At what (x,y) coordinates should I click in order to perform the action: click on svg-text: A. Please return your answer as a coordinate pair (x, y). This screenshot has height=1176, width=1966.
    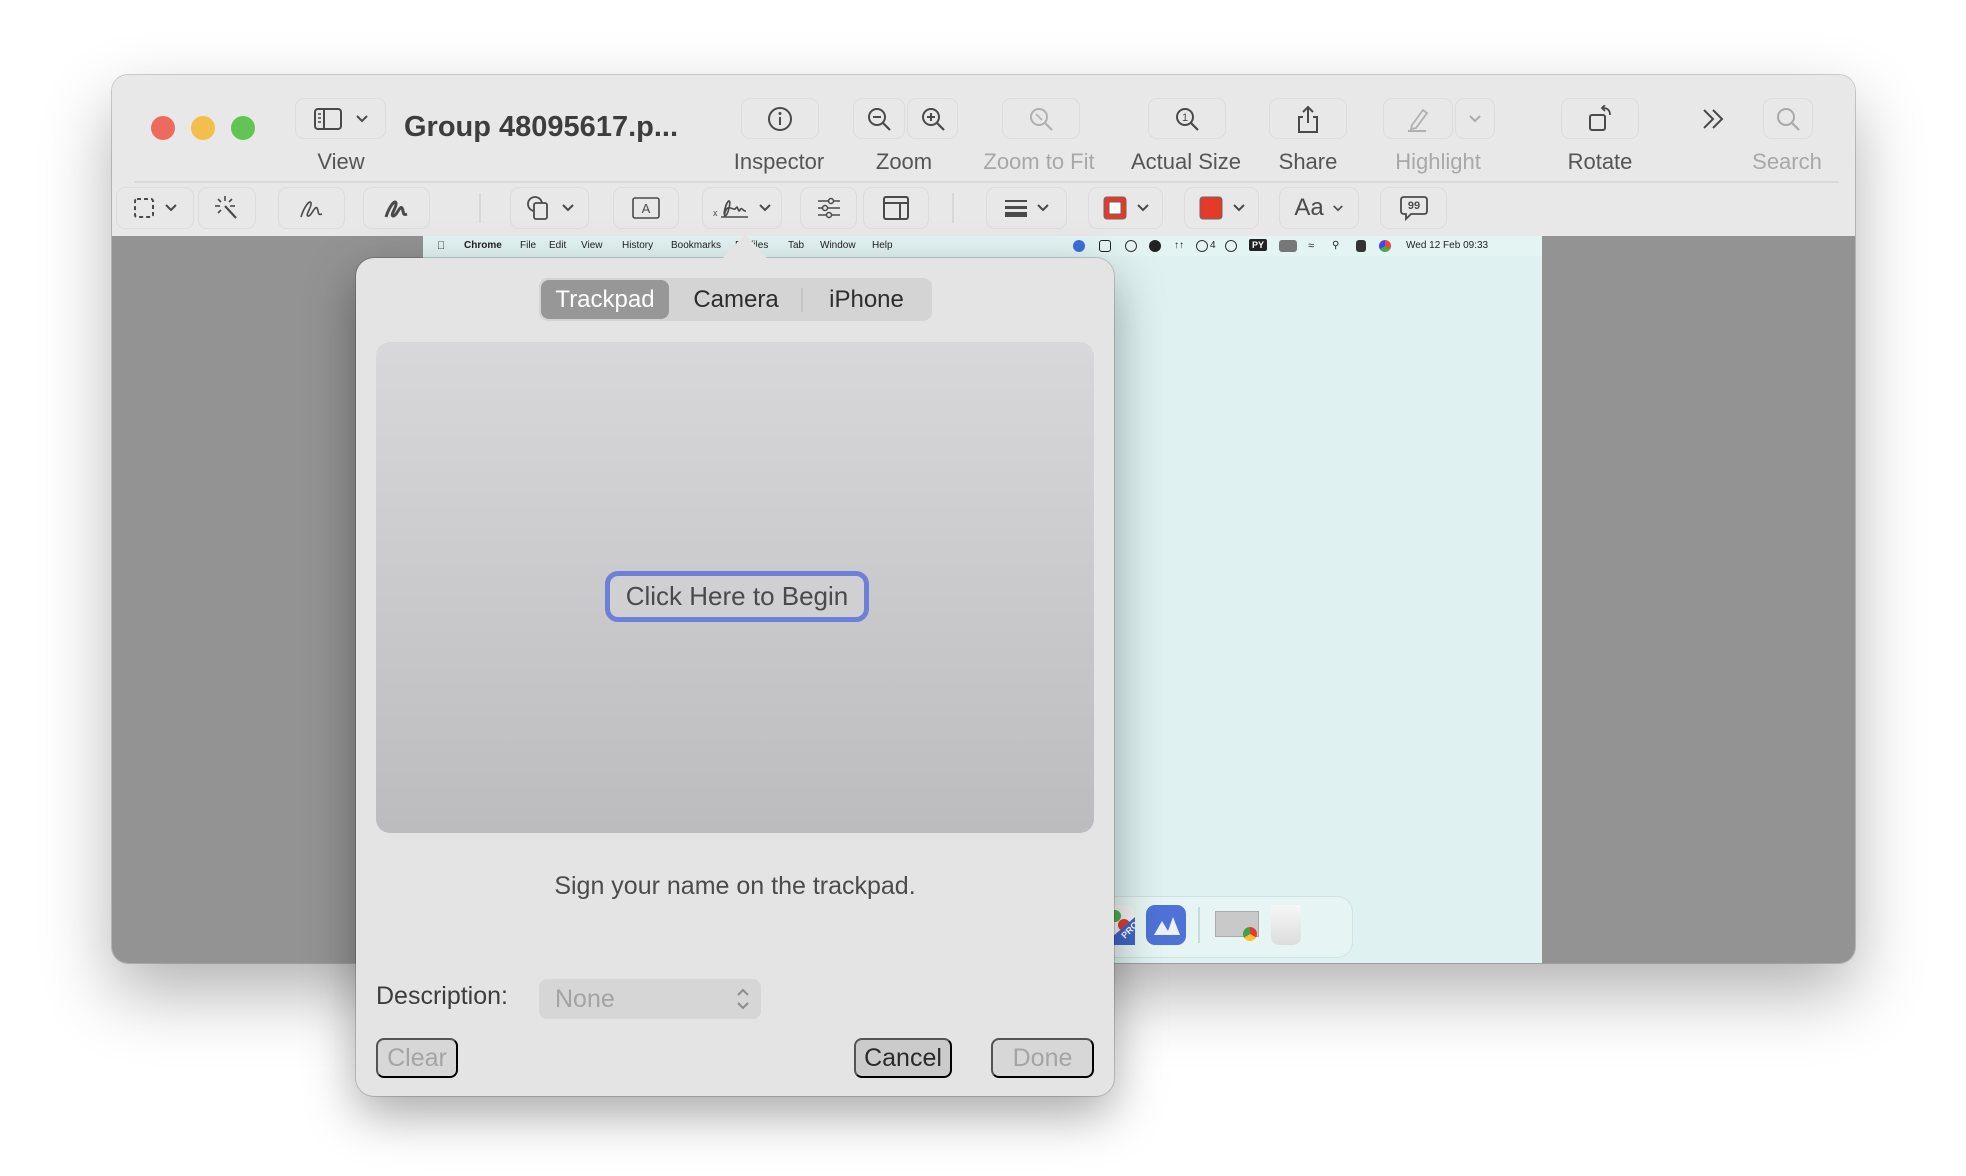
    Looking at the image, I should click on (646, 208).